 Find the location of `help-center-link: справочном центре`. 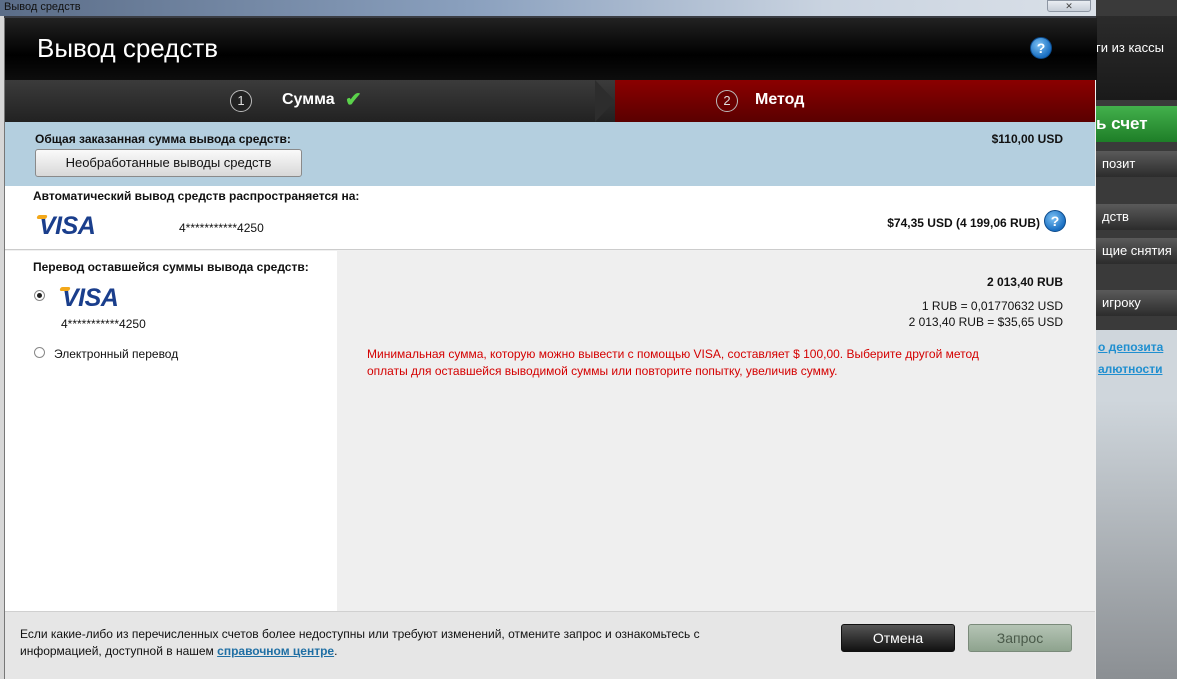

help-center-link: справочном центре is located at coordinates (275, 651).